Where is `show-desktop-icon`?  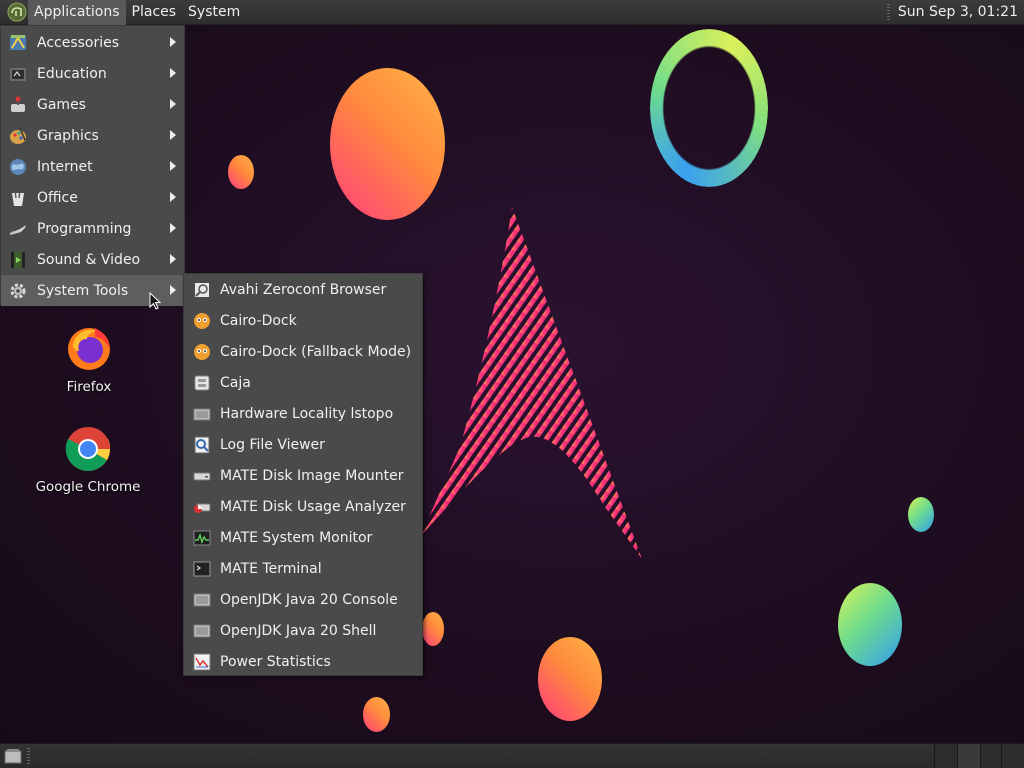 show-desktop-icon is located at coordinates (13, 756).